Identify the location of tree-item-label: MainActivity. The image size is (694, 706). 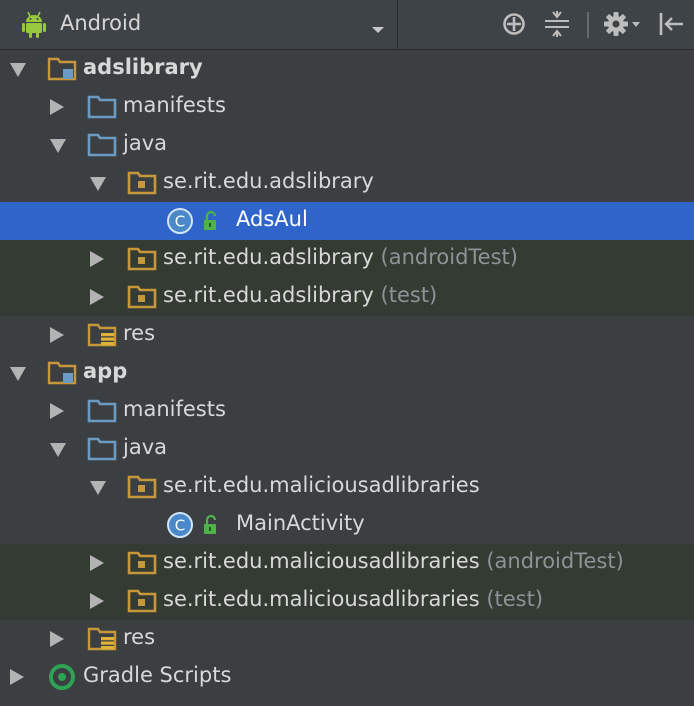
(300, 523).